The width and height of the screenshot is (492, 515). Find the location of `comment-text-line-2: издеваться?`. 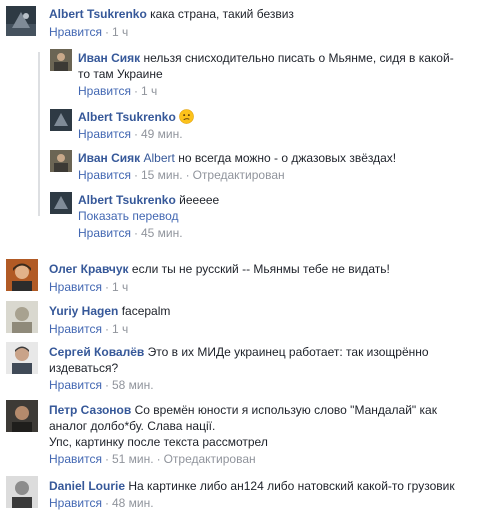

comment-text-line-2: издеваться? is located at coordinates (84, 368).